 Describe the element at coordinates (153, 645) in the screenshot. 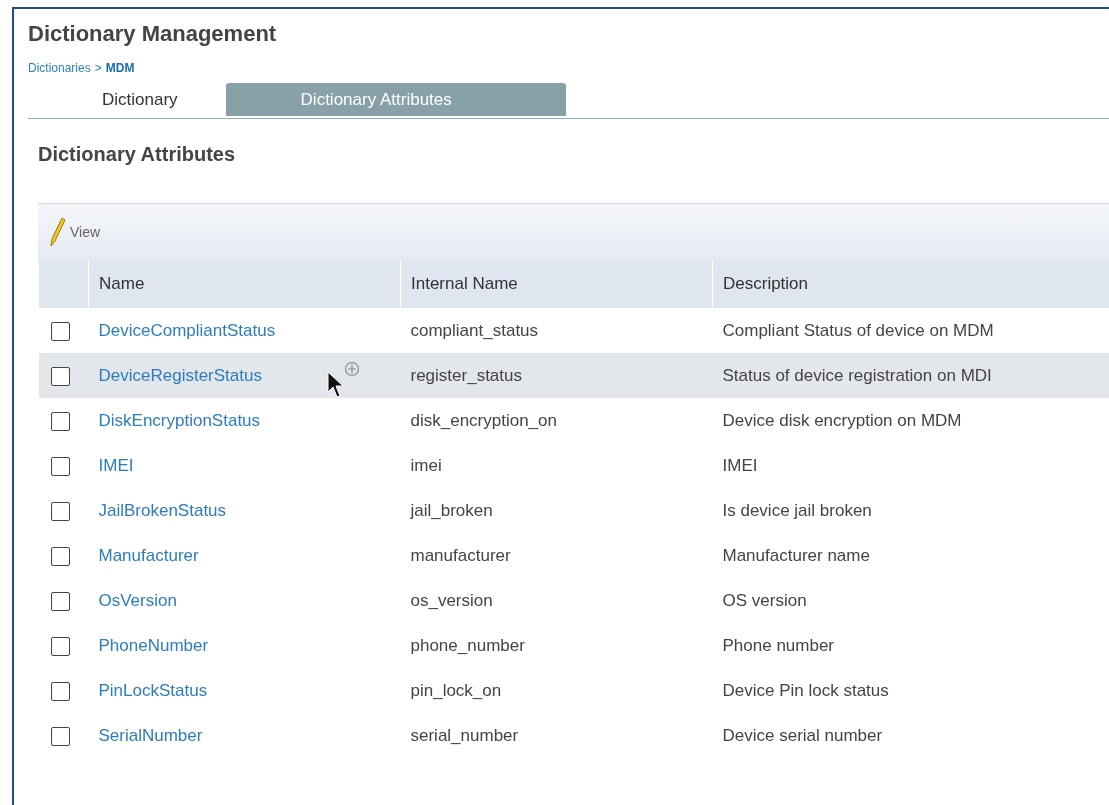

I see `attribute-link: PhoneNumber` at that location.